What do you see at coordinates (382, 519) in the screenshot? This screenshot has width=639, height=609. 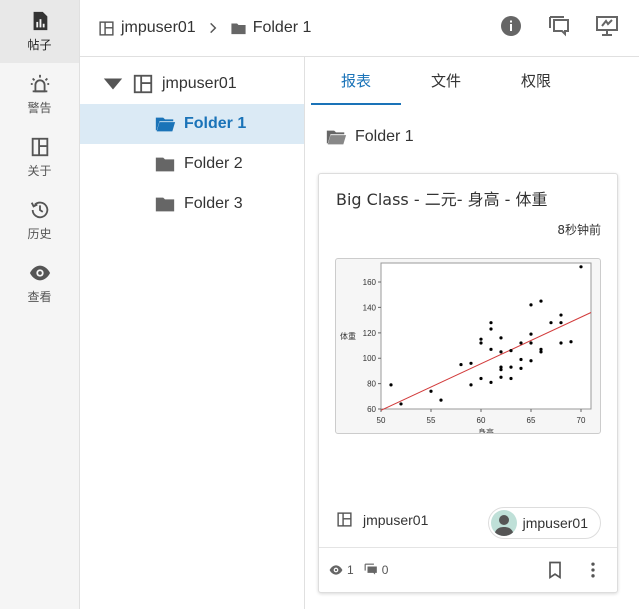 I see `card-owner: jmpuser01` at bounding box center [382, 519].